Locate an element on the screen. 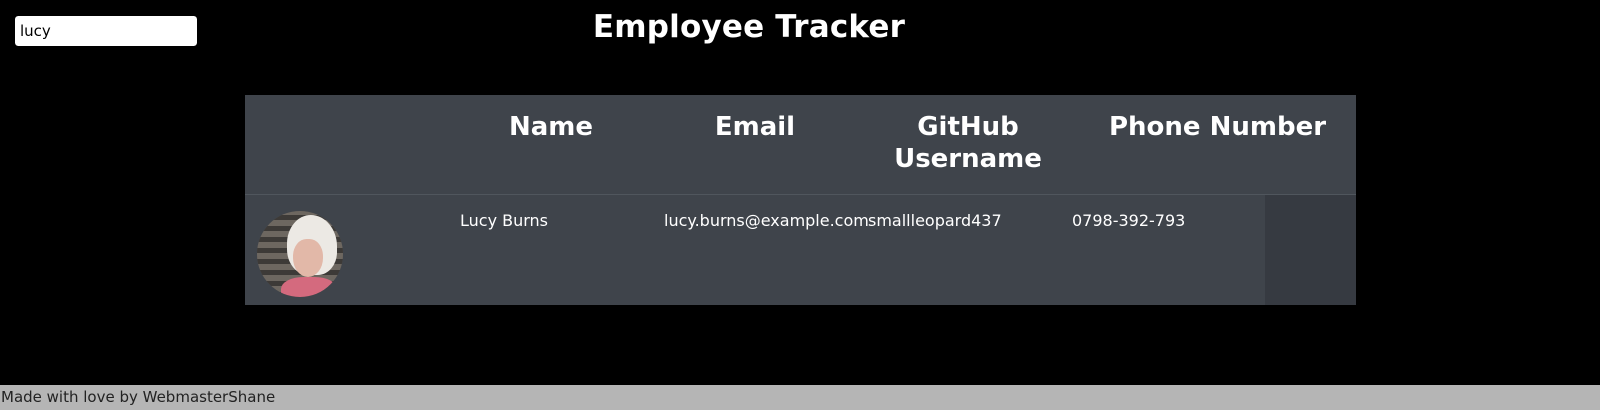 The width and height of the screenshot is (1600, 410). cell-avatar is located at coordinates (347, 249).